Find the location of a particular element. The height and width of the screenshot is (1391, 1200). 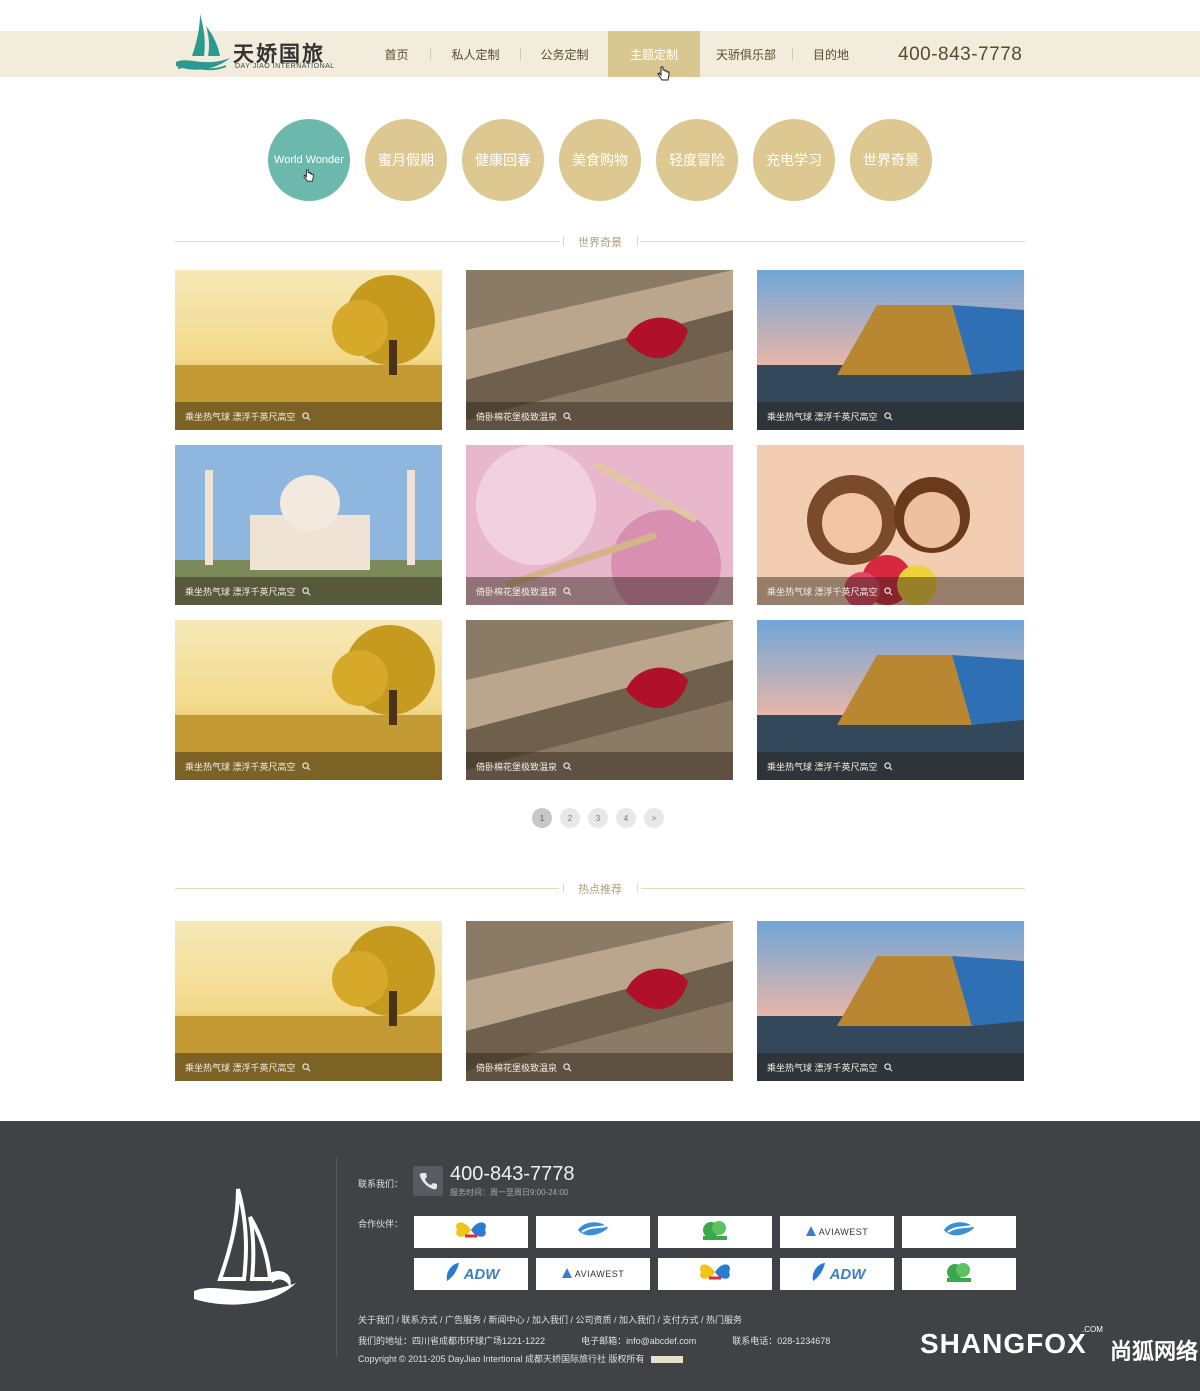

theme-circle-2: 健康回春 is located at coordinates (503, 160).